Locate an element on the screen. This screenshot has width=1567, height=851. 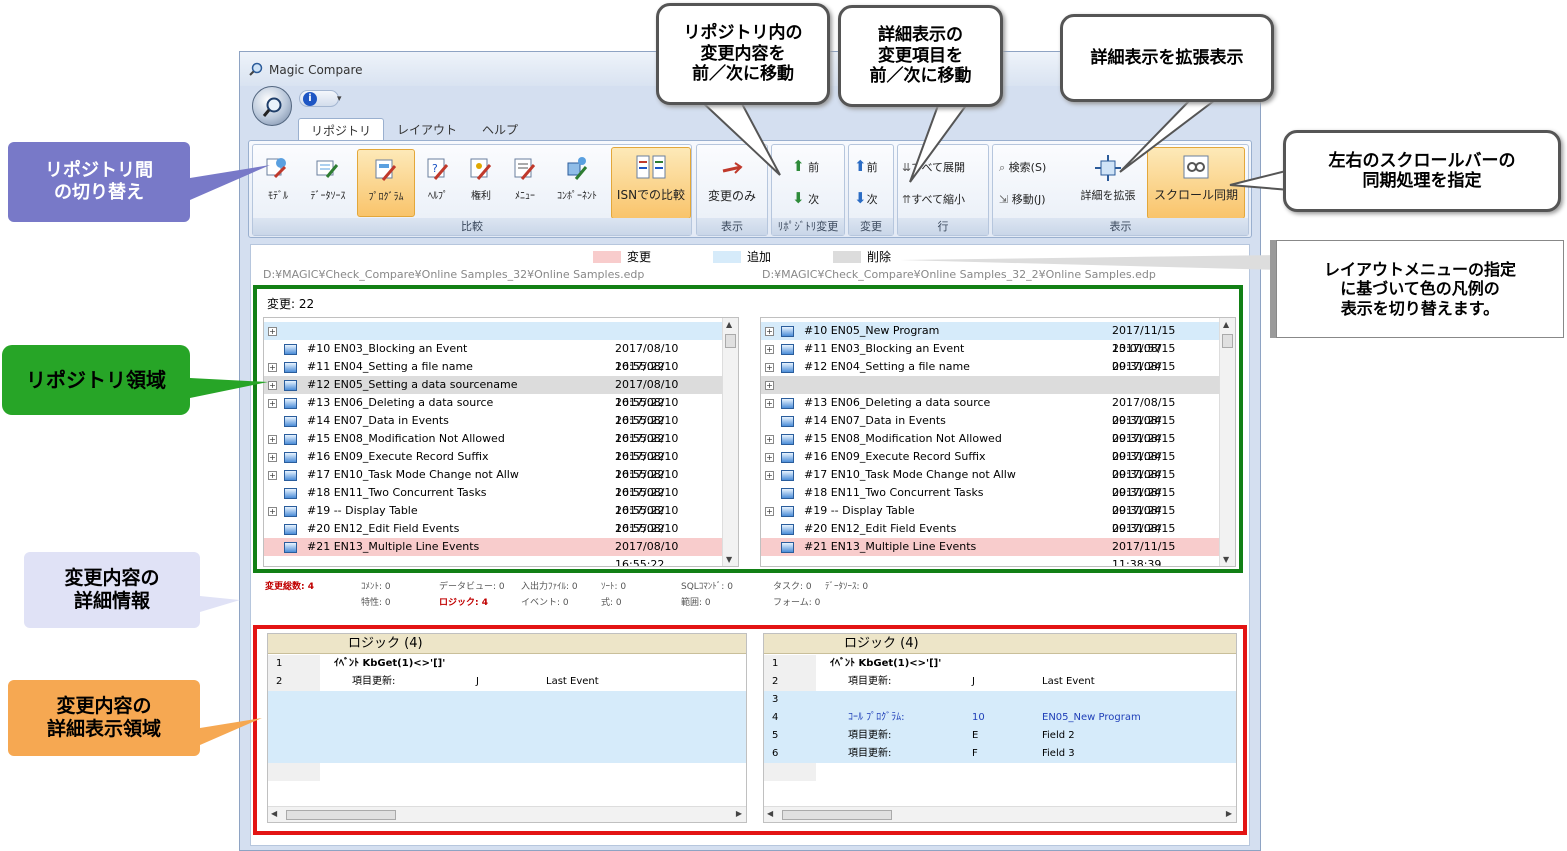
callout-legend: レイアウトメニューの指定 に基づいて色の凡例の 表示を切り替えます。 is located at coordinates (1420, 289).